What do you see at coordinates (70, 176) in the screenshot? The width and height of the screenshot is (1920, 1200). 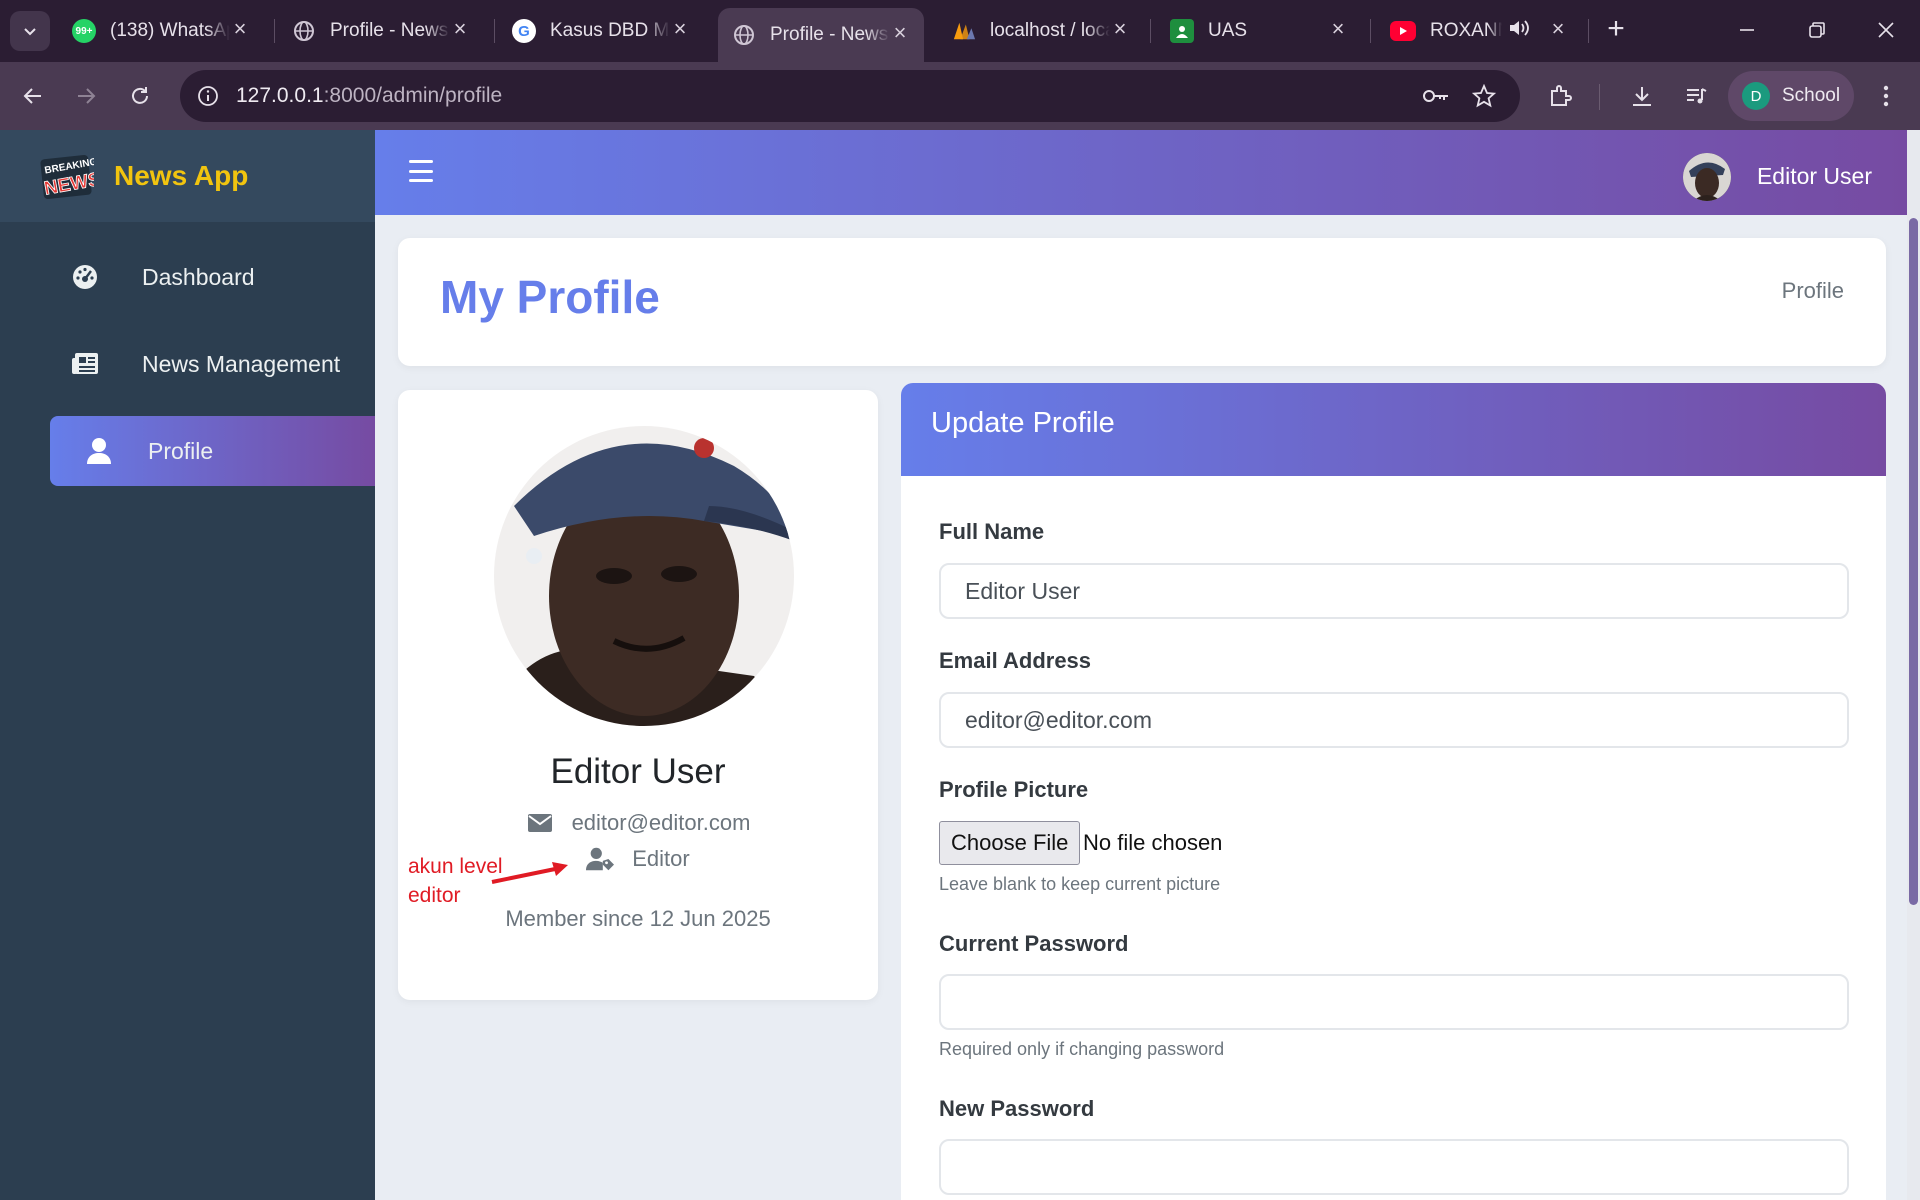 I see `breaking-news-logo: BREAKING NEWS` at bounding box center [70, 176].